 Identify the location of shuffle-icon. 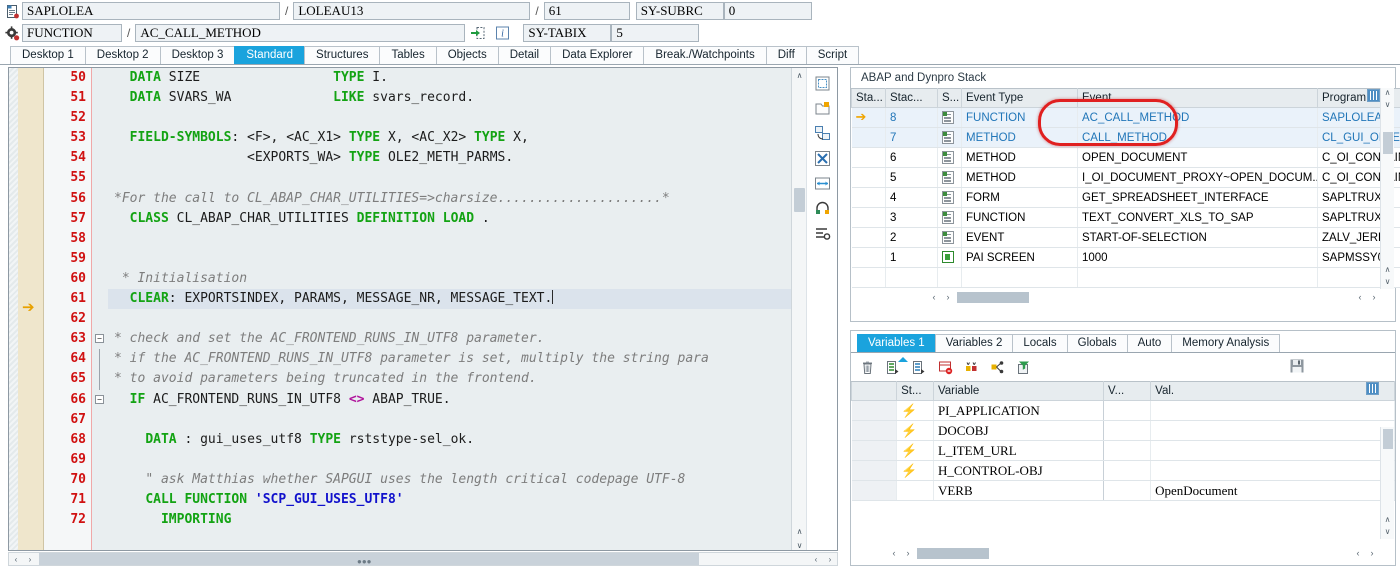
(822, 158).